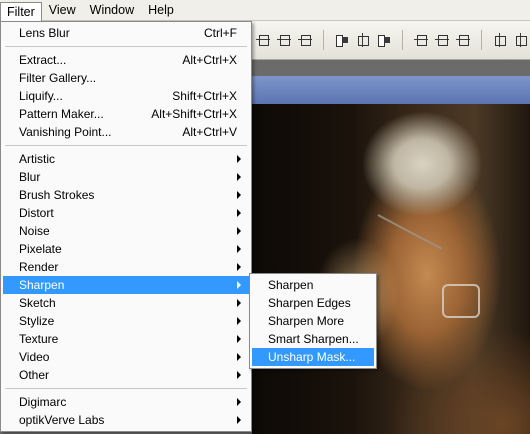 Image resolution: width=530 pixels, height=434 pixels. I want to click on menu-item-shortcut: Ctrl+F, so click(220, 33).